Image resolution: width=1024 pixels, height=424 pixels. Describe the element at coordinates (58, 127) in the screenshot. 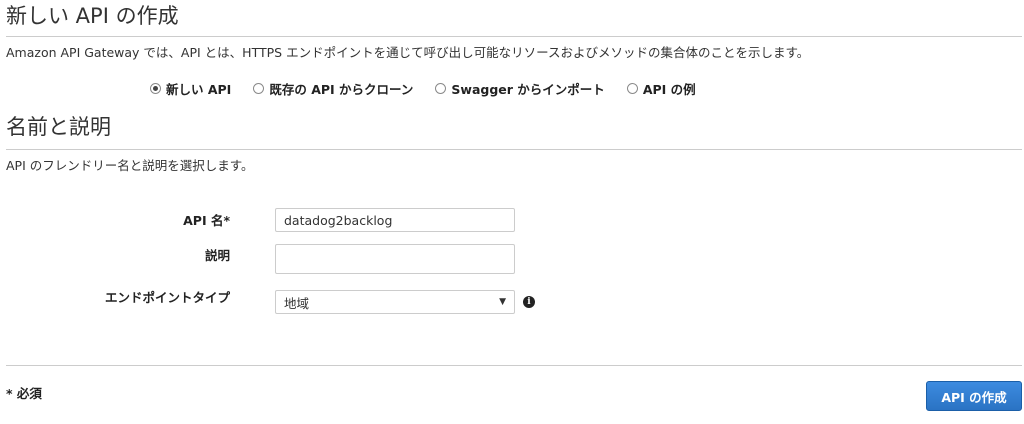

I see `name-section-title: 名前と説明` at that location.